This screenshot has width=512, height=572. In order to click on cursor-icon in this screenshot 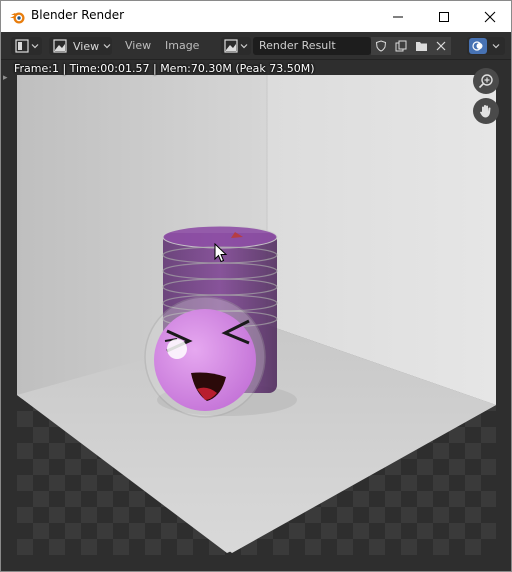, I will do `click(221, 253)`.